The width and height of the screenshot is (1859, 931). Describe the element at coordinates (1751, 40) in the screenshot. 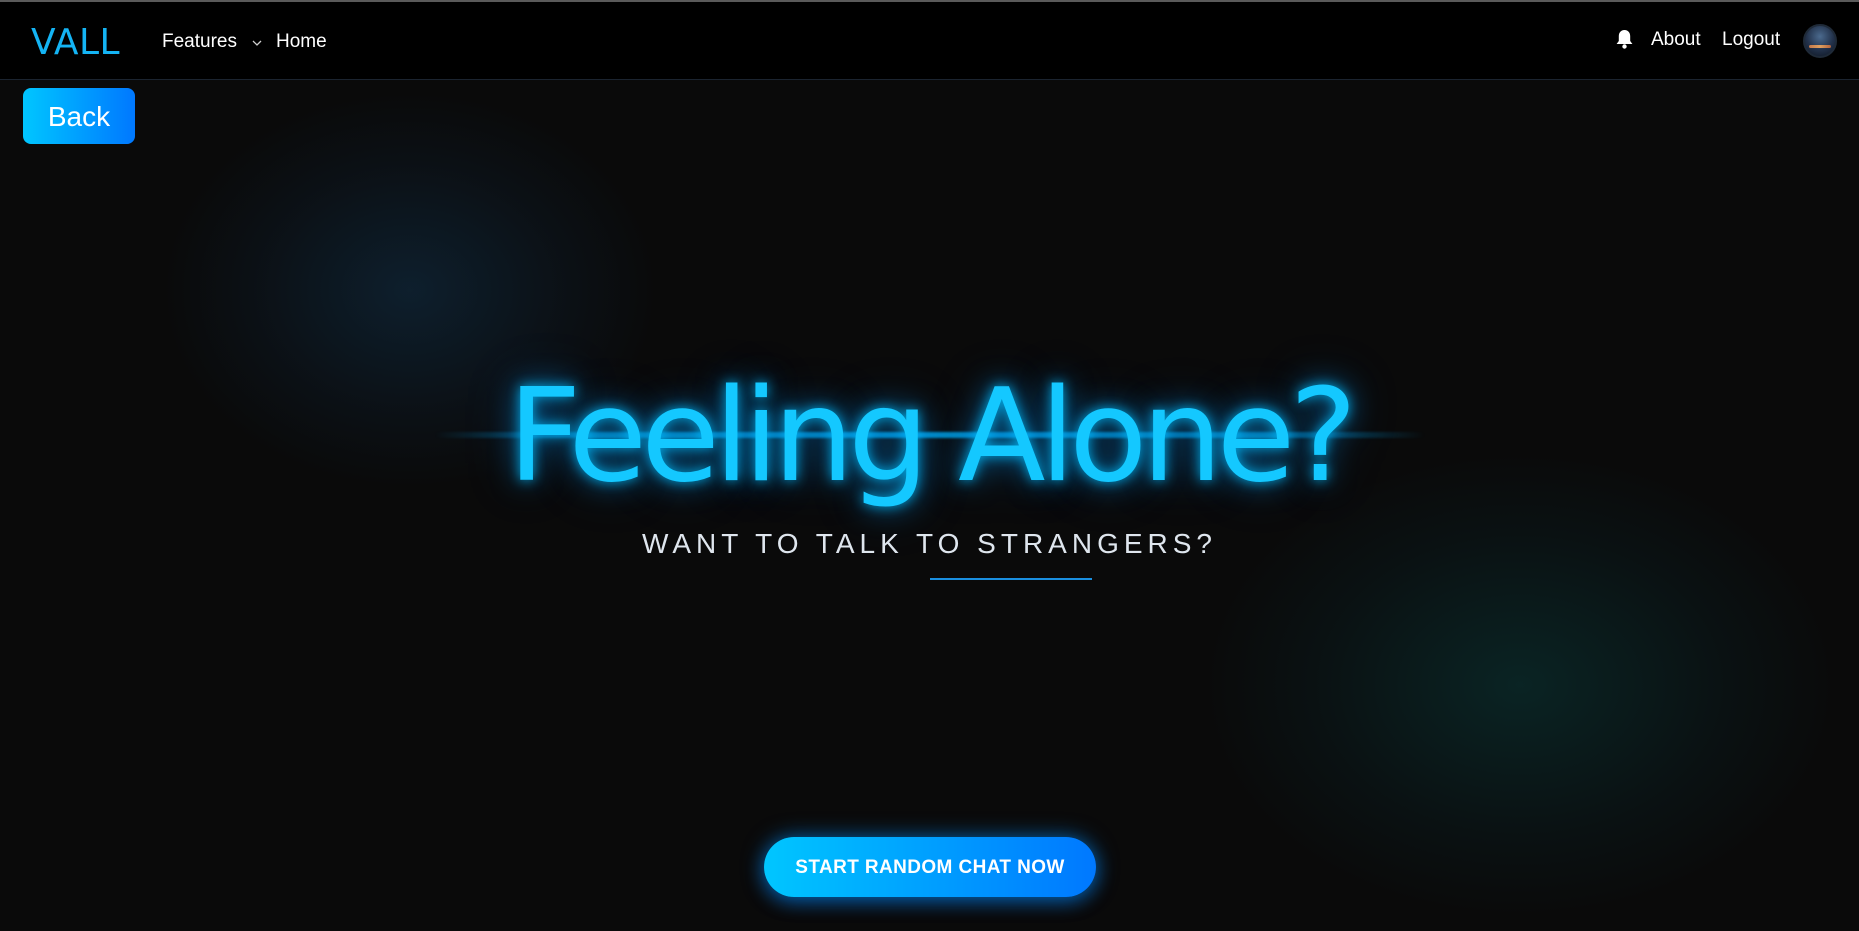

I see `nav-logout: Logout` at that location.